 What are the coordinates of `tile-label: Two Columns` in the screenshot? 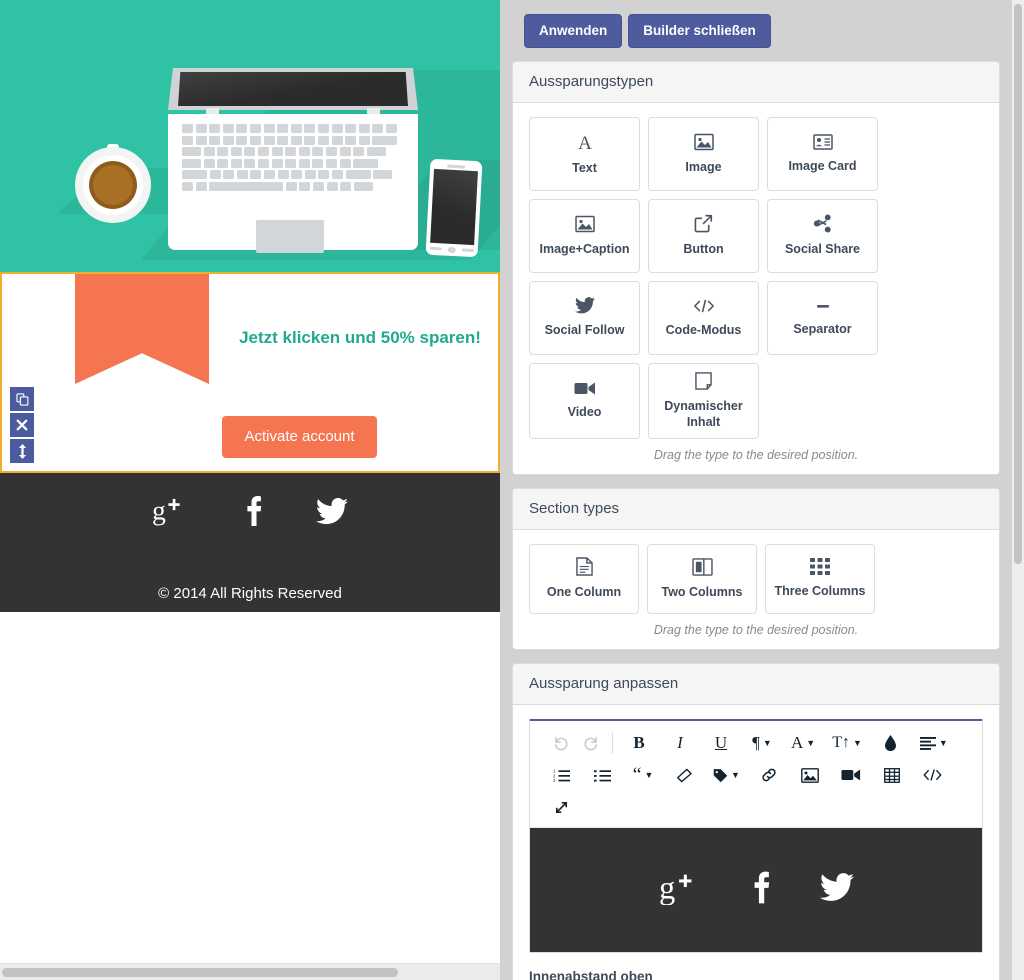 It's located at (702, 591).